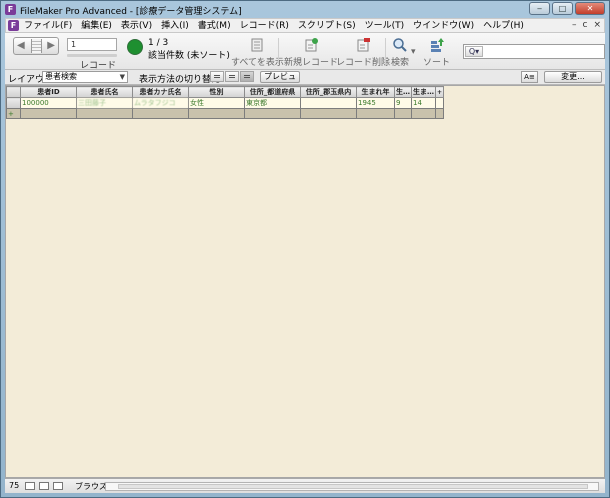  I want to click on close-button: ✕, so click(590, 8).